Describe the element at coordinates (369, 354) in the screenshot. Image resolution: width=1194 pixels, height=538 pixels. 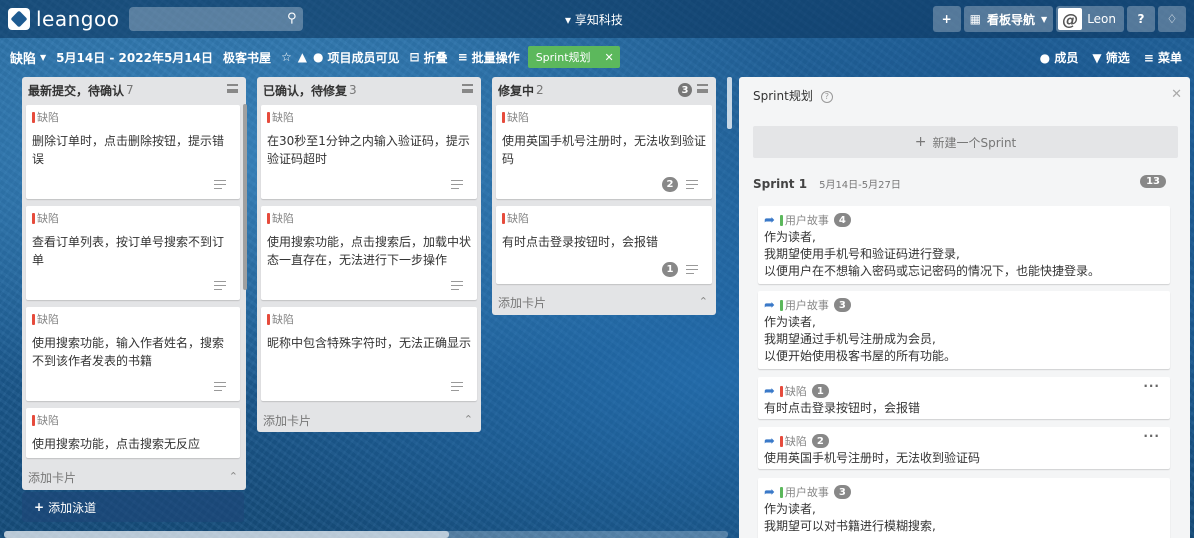
I see `card: 缺陷 昵称中包含特殊字符时，无法正确显示` at that location.